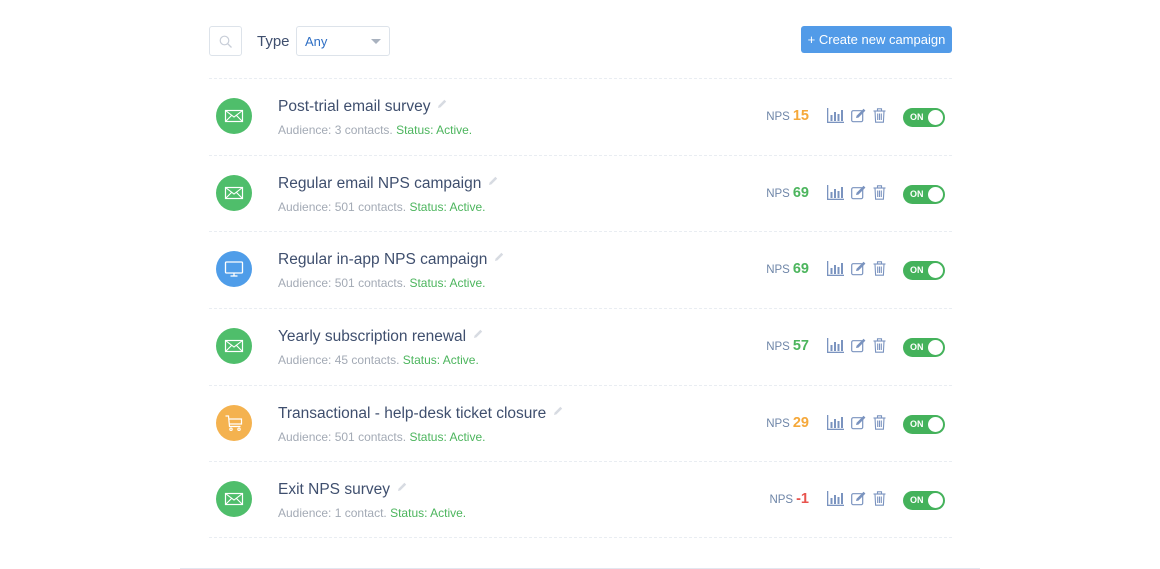  What do you see at coordinates (334, 489) in the screenshot?
I see `campaign-name: Exit NPS survey` at bounding box center [334, 489].